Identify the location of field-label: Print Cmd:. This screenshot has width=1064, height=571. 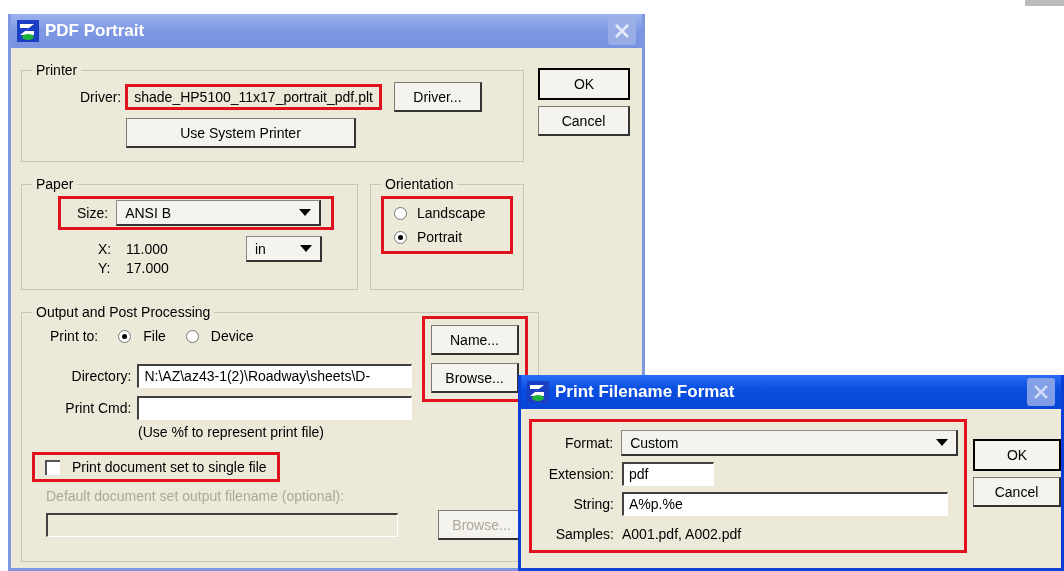
(98, 408).